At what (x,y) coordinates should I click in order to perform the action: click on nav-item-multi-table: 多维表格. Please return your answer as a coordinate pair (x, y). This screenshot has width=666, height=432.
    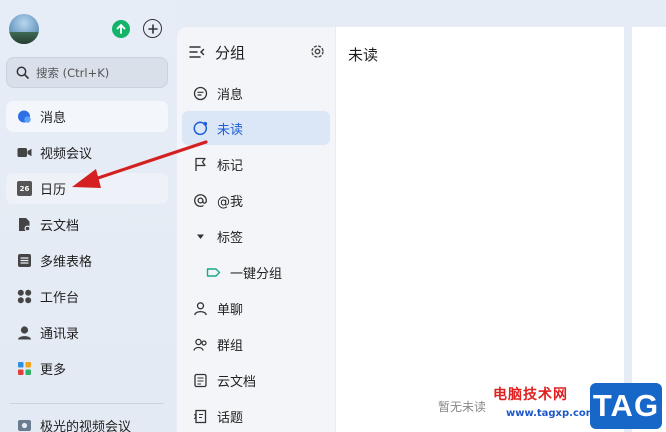
    Looking at the image, I should click on (87, 260).